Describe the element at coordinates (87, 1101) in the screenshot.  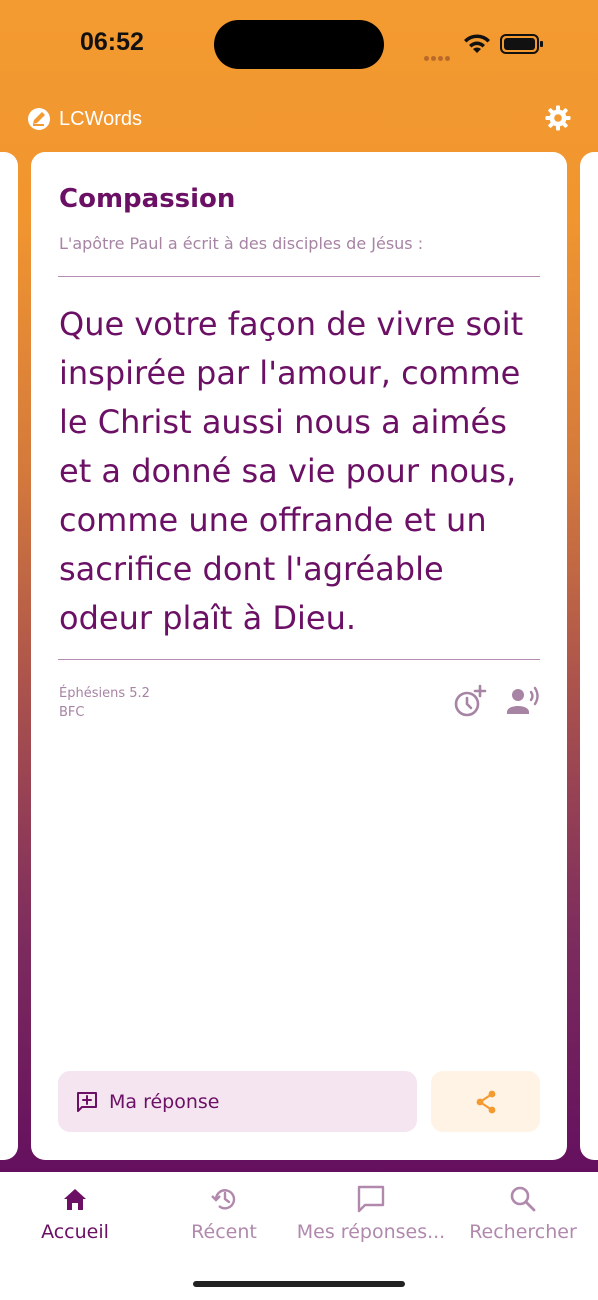
I see `add-note-icon` at that location.